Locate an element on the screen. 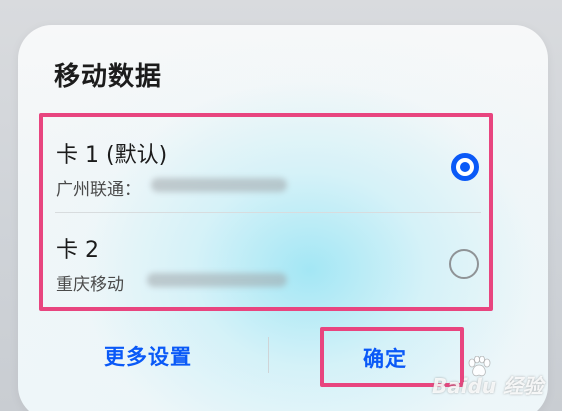  dialog-title: 移动数据 is located at coordinates (108, 77).